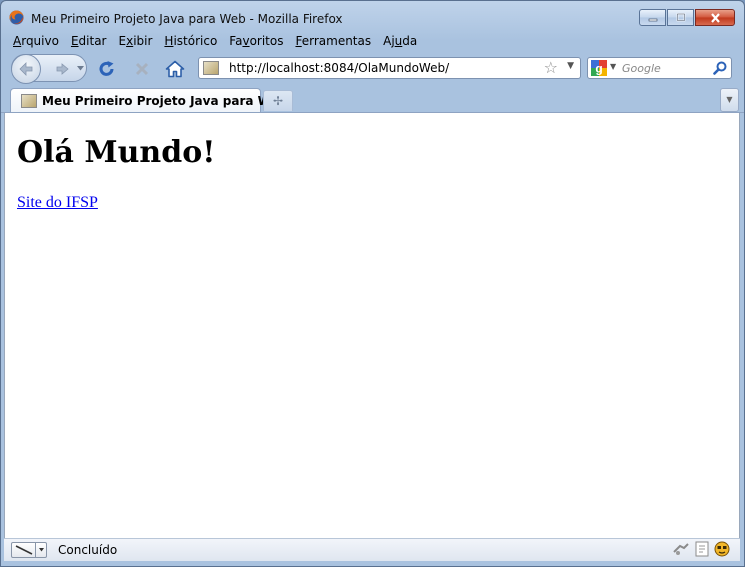 This screenshot has width=745, height=567. Describe the element at coordinates (722, 549) in the screenshot. I see `addon-face-icon` at that location.